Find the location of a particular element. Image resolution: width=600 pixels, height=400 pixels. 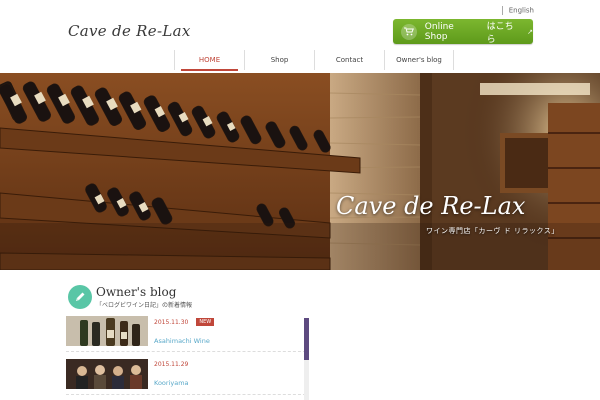

main-nav: HOME Shop Contact Owner's blog is located at coordinates (314, 60).